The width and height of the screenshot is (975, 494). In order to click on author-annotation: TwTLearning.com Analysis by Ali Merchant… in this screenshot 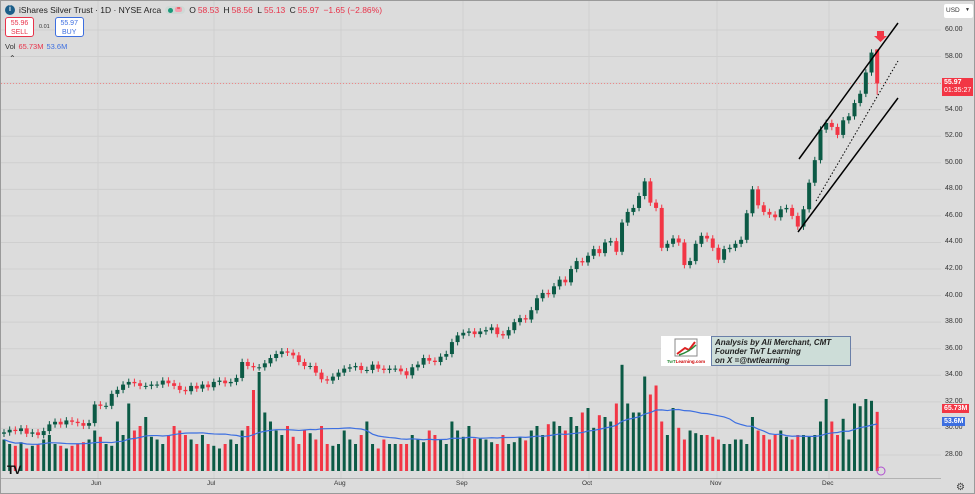, I will do `click(756, 351)`.